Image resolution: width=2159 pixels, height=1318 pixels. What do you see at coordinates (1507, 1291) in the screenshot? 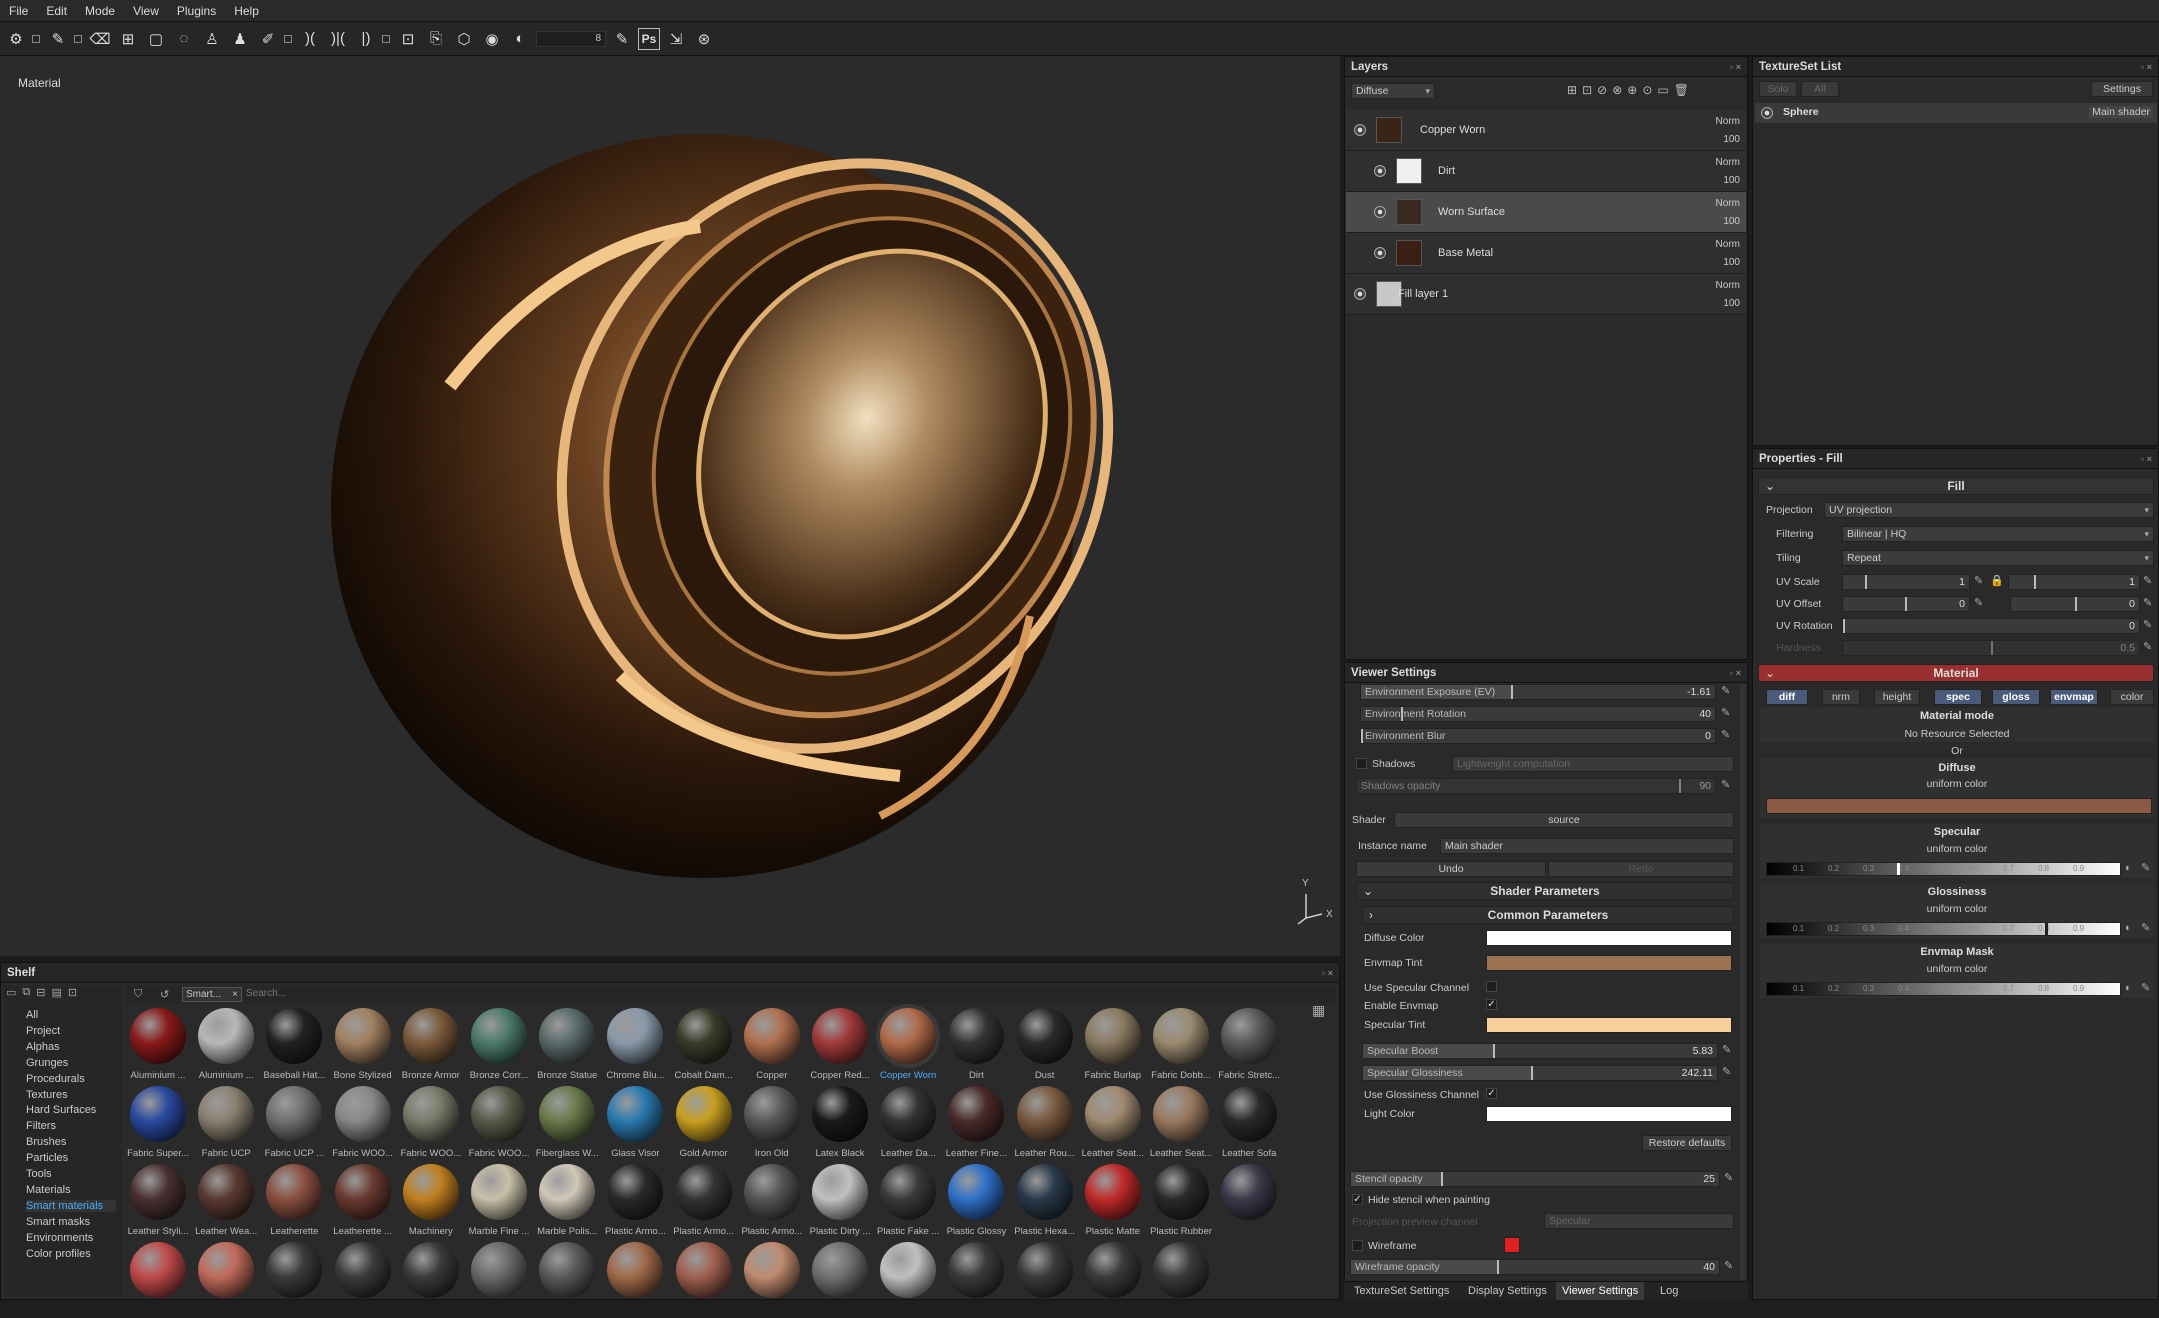
I see `tab-display-settings: Display Settings` at bounding box center [1507, 1291].